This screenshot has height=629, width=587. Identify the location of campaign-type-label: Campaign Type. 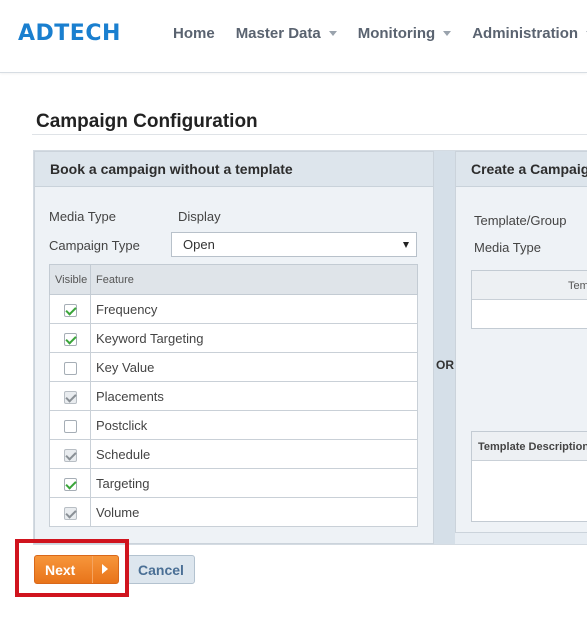
(94, 245).